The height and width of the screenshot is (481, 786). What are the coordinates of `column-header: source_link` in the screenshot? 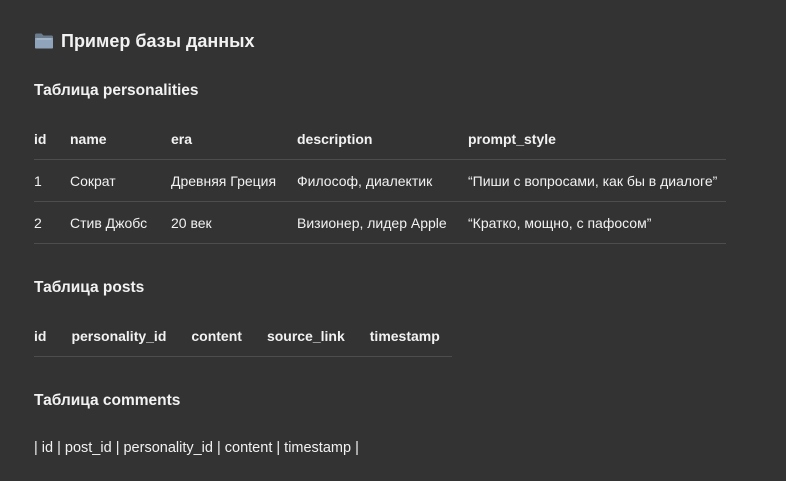 It's located at (305, 336).